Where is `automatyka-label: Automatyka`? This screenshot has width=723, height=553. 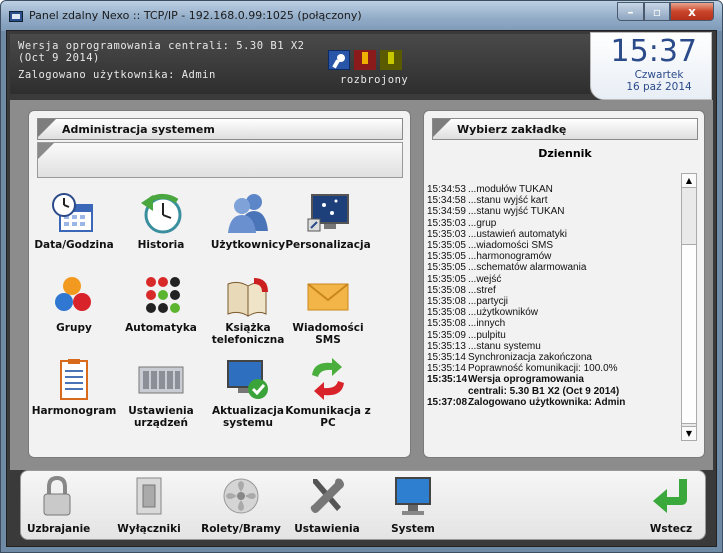
automatyka-label: Automatyka is located at coordinates (161, 328).